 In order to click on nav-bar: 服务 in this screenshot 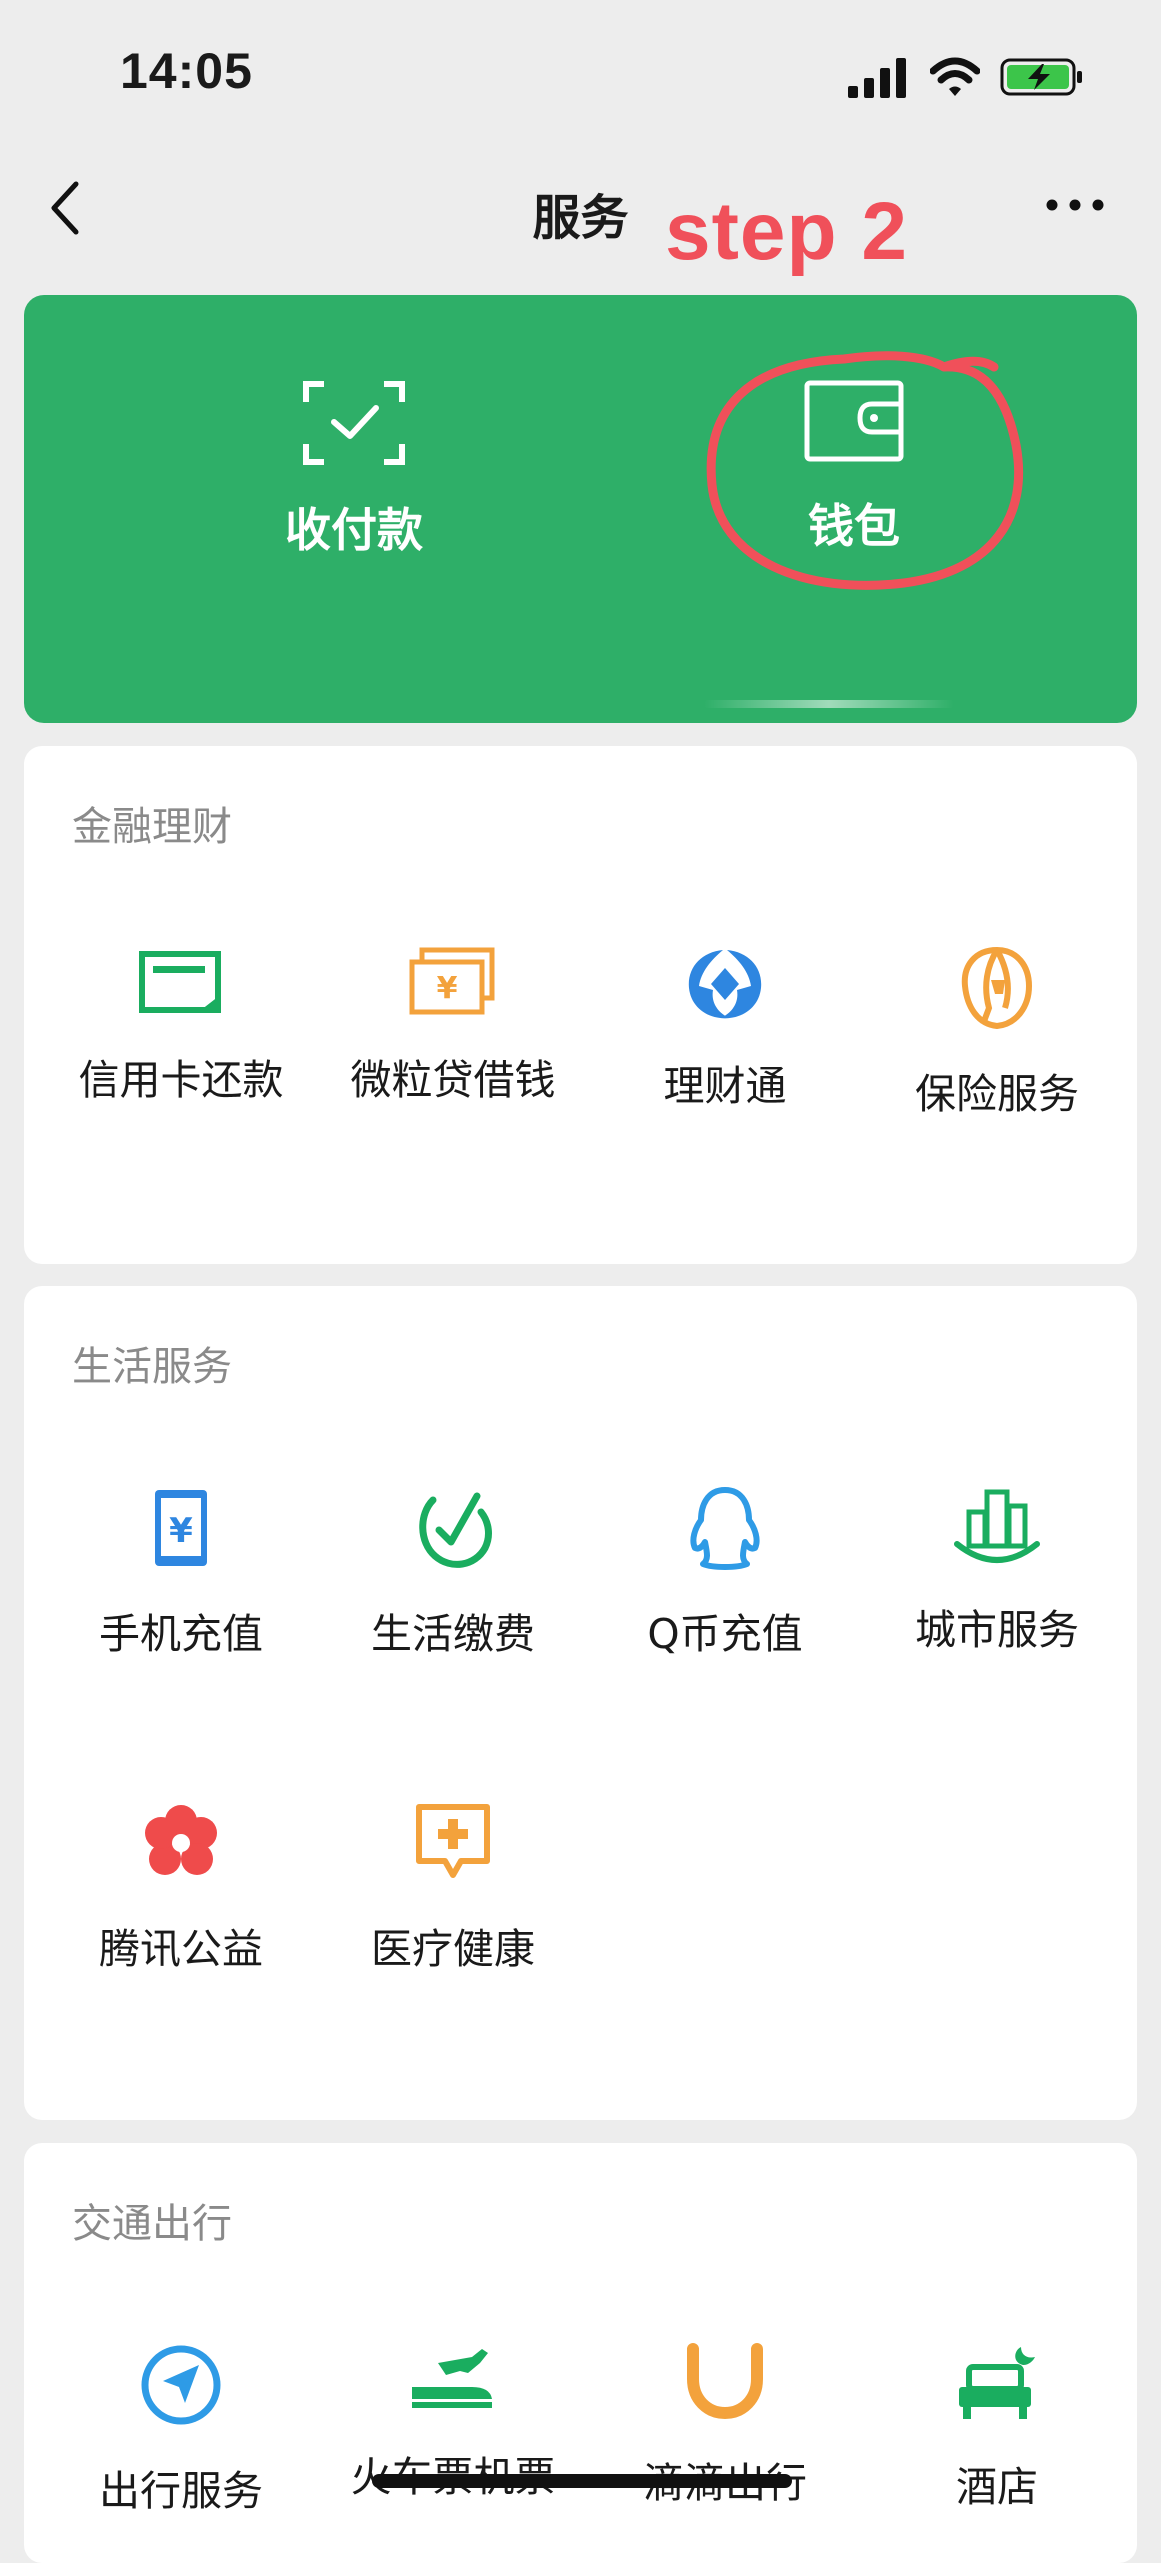, I will do `click(580, 205)`.